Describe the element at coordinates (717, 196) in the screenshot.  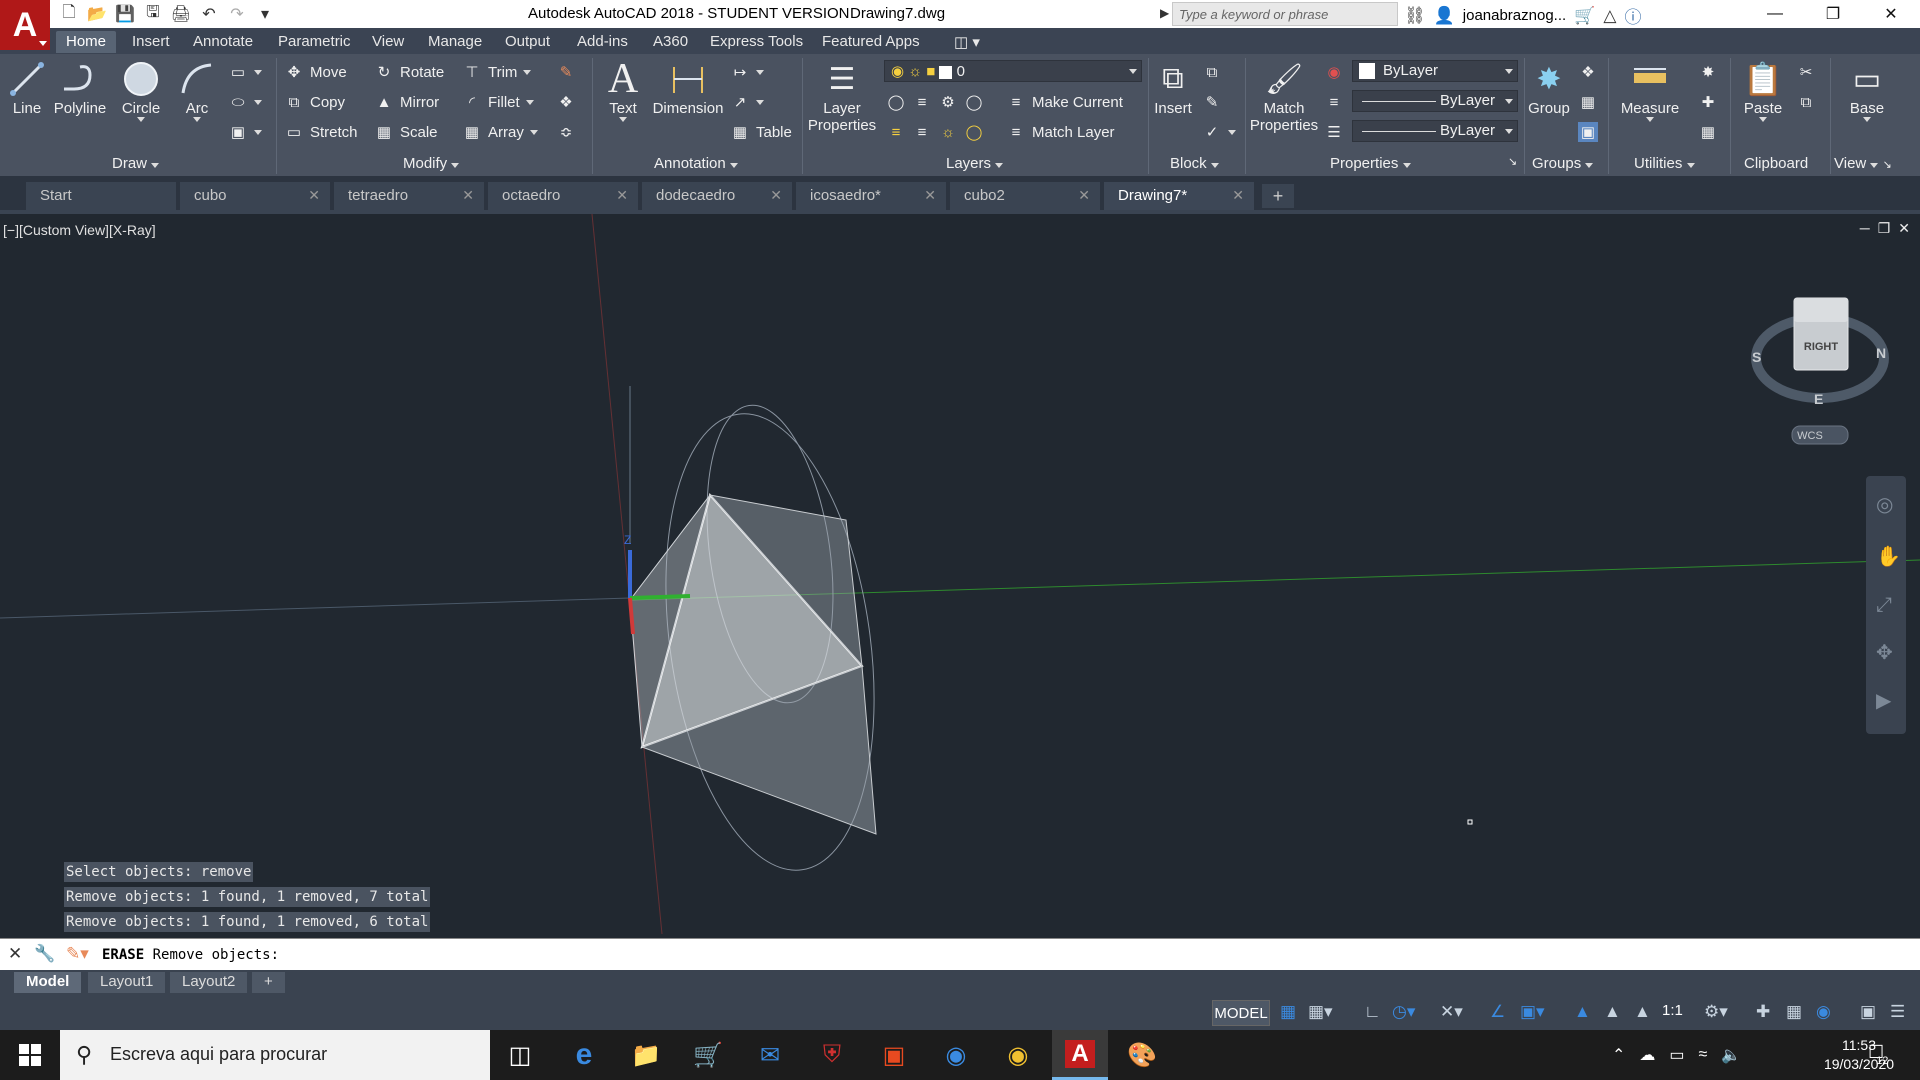
I see `file-tab-dodecaedro: dodecaedro ✕` at that location.